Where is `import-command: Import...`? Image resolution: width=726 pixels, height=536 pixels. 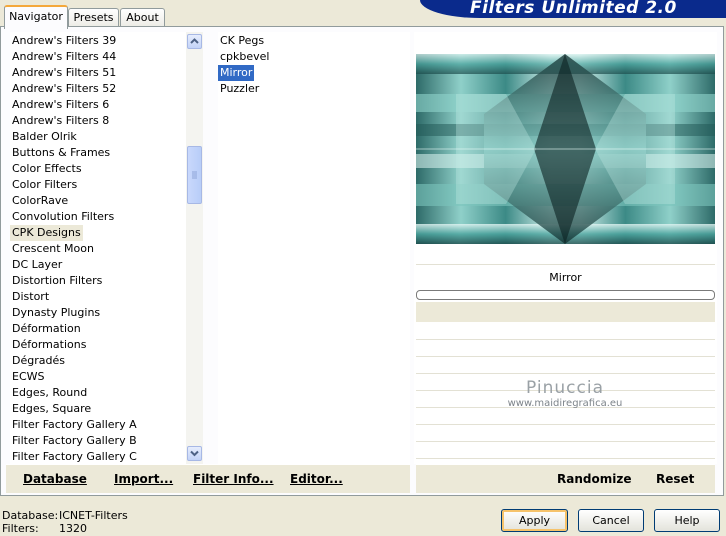 import-command: Import... is located at coordinates (143, 479).